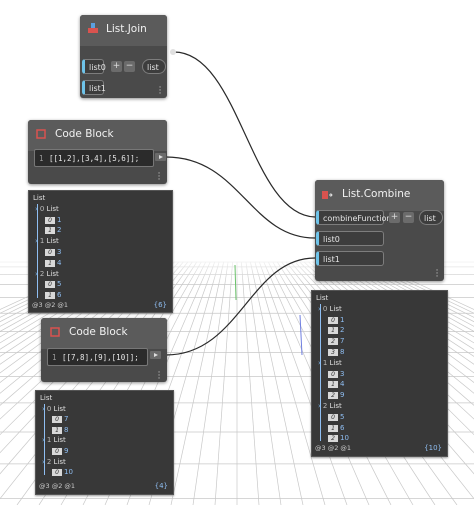 This screenshot has height=505, width=474. What do you see at coordinates (240, 197) in the screenshot?
I see `wire-codeblock1-to-list0` at bounding box center [240, 197].